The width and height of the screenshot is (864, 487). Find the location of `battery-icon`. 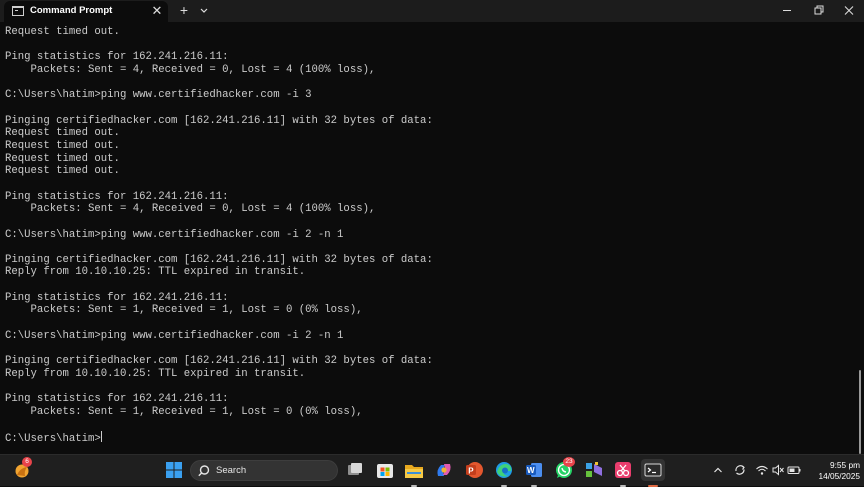

battery-icon is located at coordinates (794, 470).